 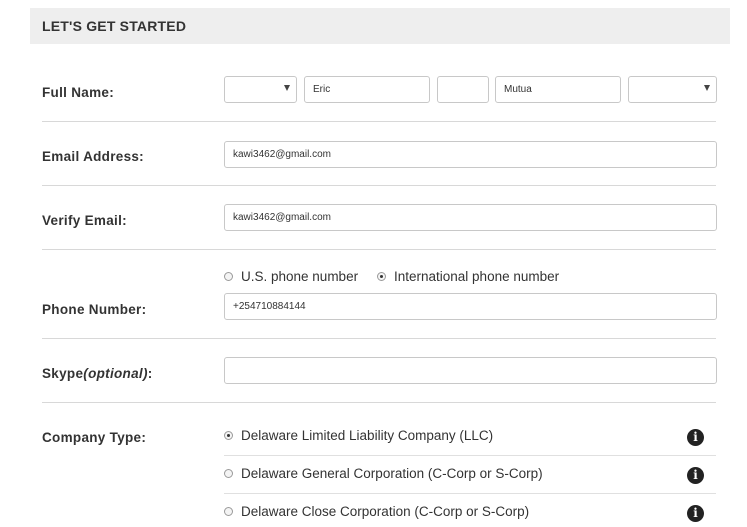 What do you see at coordinates (558, 89) in the screenshot?
I see `last-name-input: Mutua` at bounding box center [558, 89].